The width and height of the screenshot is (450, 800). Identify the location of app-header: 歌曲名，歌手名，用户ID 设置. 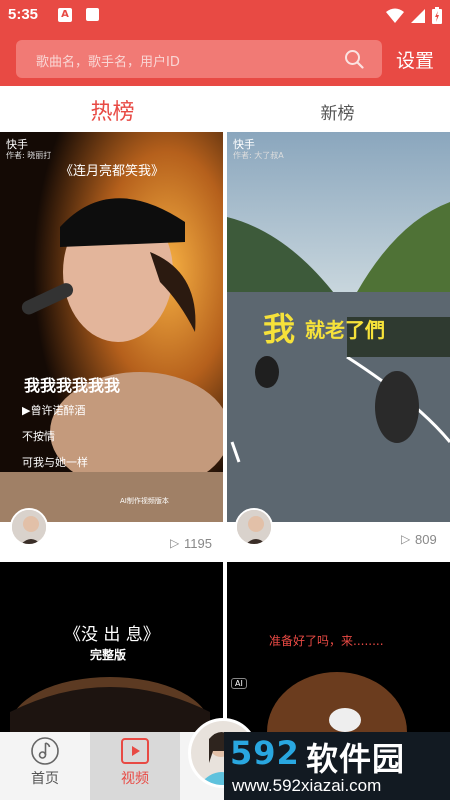
(225, 59).